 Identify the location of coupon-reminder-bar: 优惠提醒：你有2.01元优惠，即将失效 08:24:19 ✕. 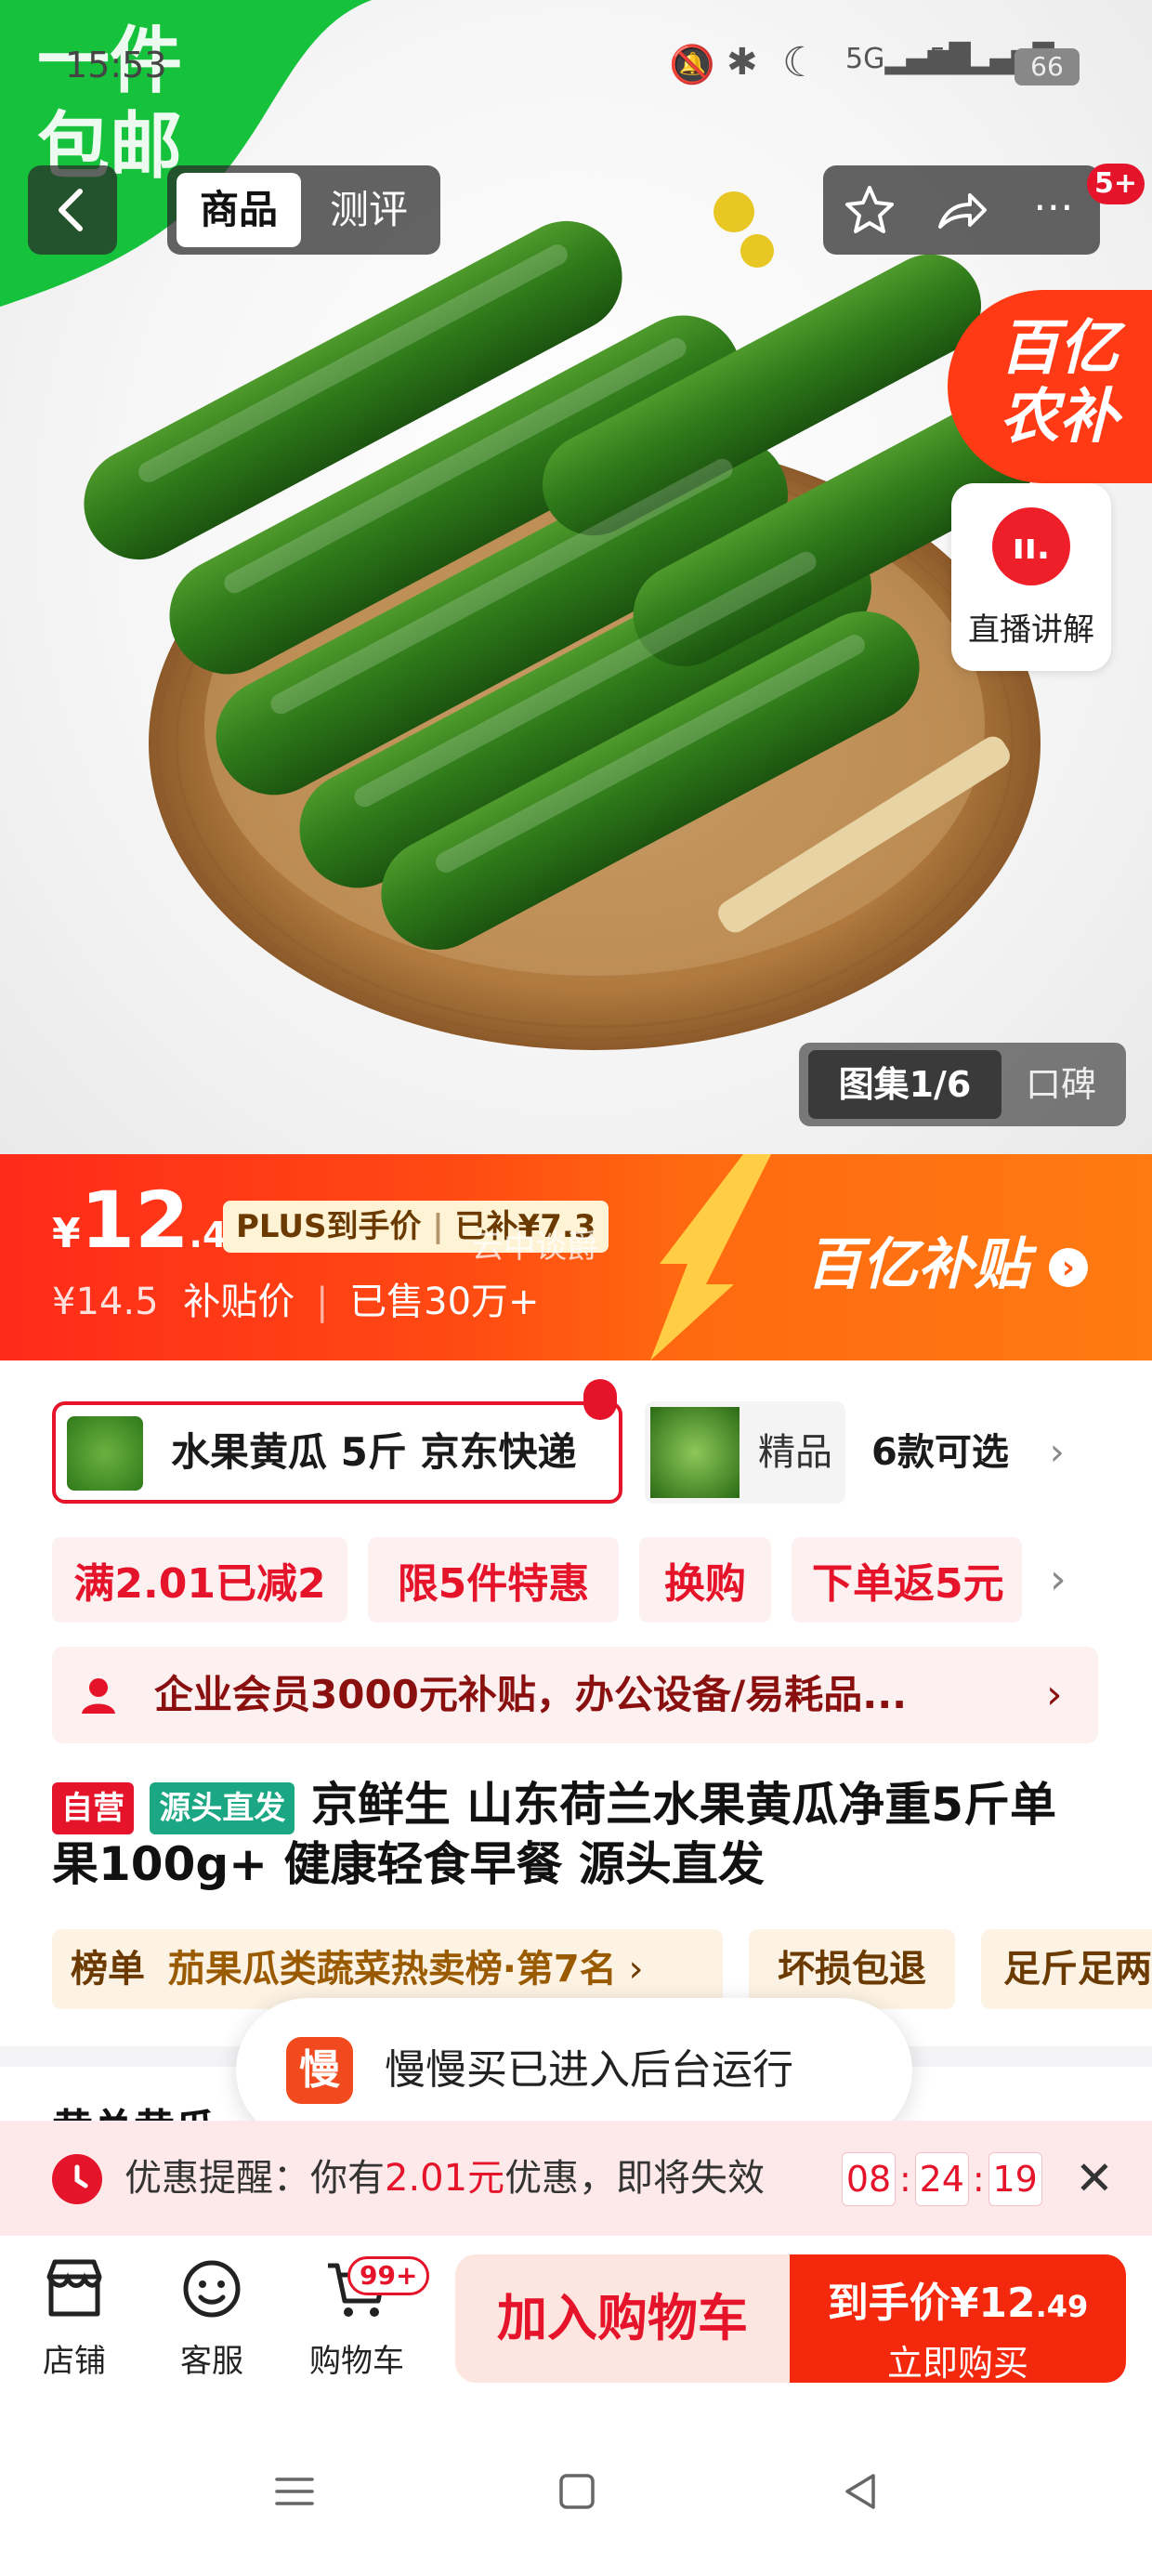
(576, 2178).